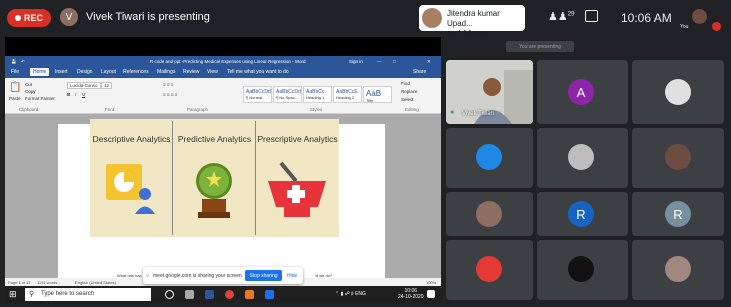  What do you see at coordinates (212, 72) in the screenshot?
I see `tab-view: View` at bounding box center [212, 72].